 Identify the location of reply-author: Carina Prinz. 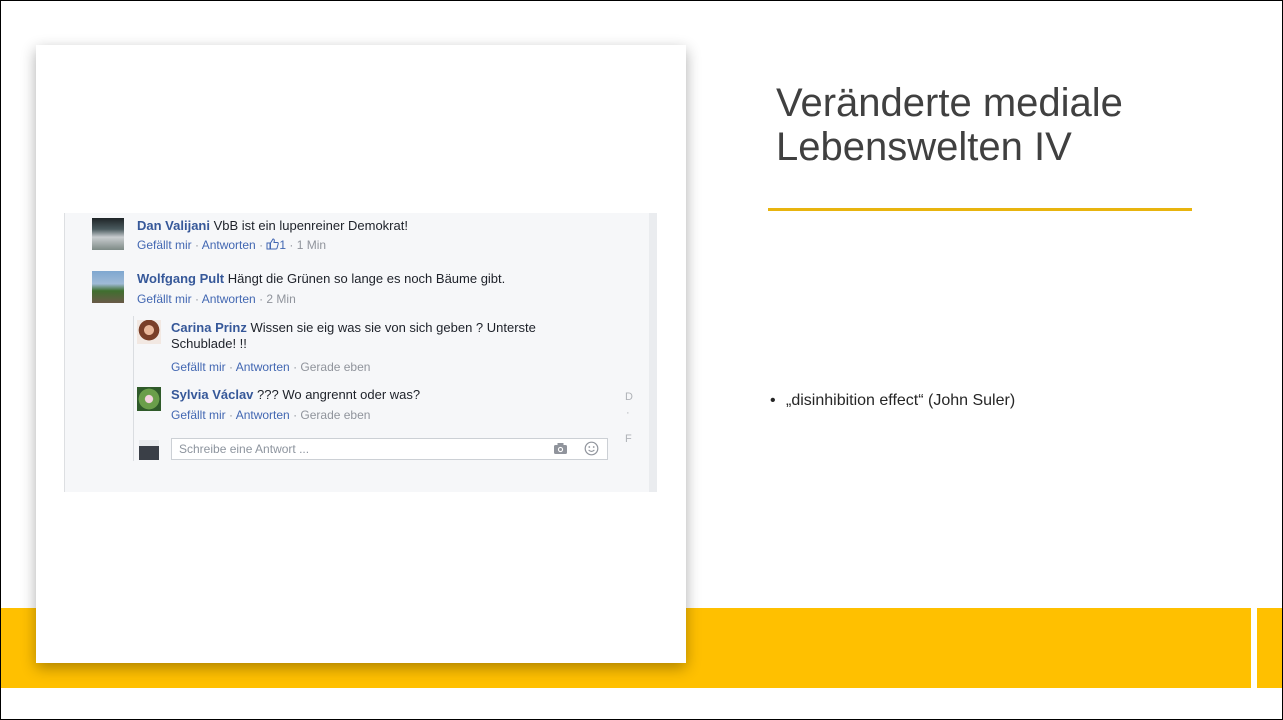
(209, 327).